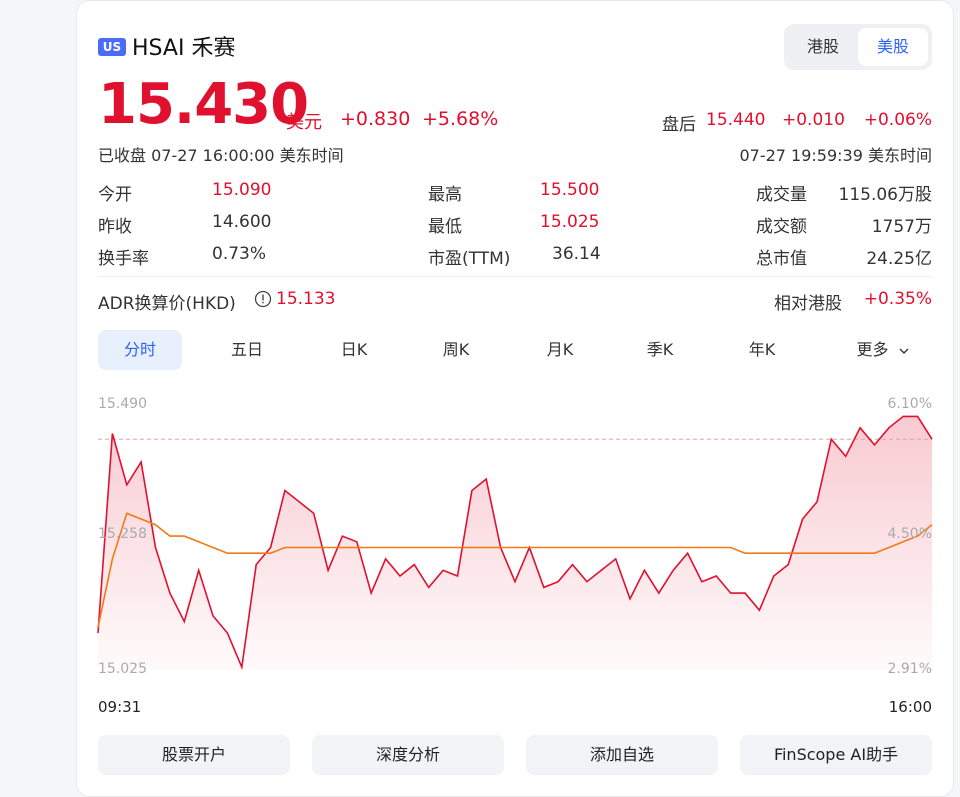 This screenshot has width=960, height=797. Describe the element at coordinates (122, 404) in the screenshot. I see `y-left-tick-top: 15.490` at that location.